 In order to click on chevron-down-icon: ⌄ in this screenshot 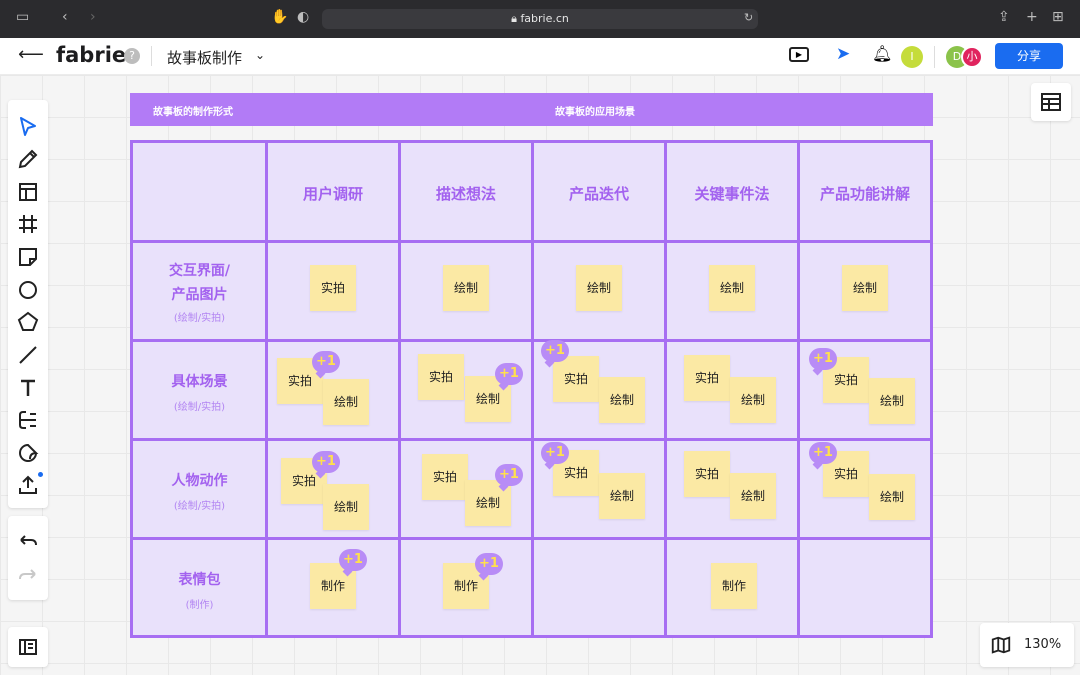, I will do `click(260, 55)`.